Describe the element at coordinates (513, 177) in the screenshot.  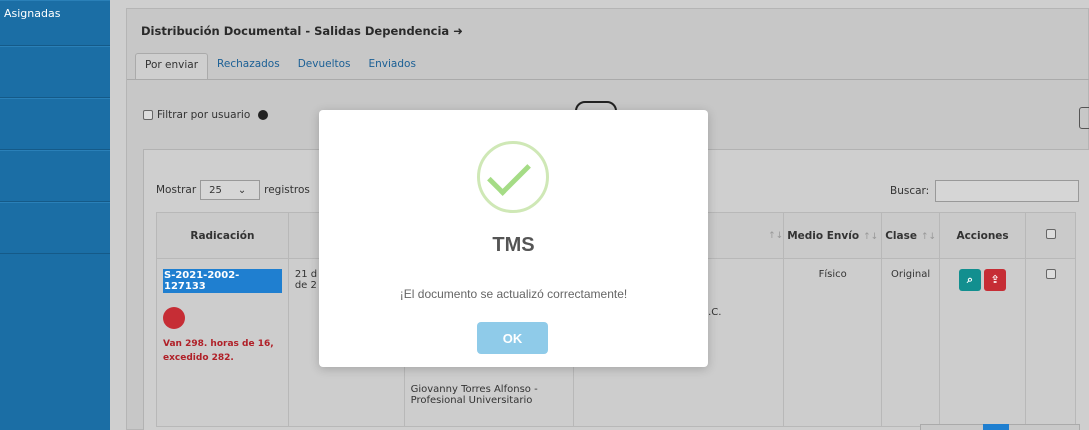
I see `success-check-icon` at that location.